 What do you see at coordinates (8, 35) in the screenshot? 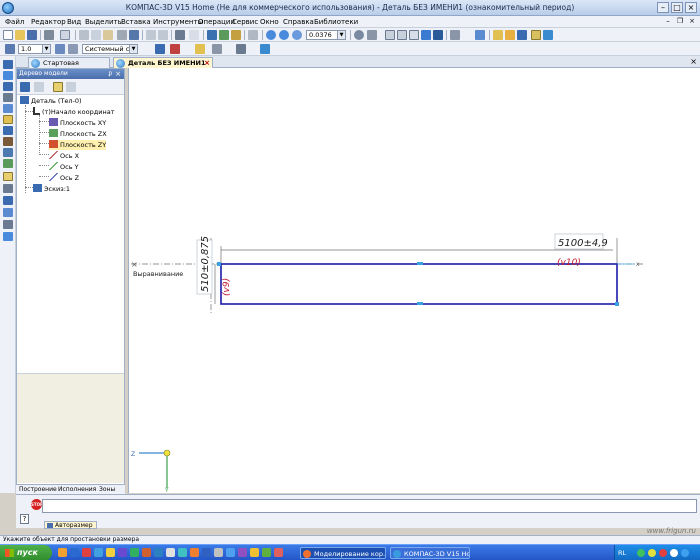
I see `new-file-icon` at bounding box center [8, 35].